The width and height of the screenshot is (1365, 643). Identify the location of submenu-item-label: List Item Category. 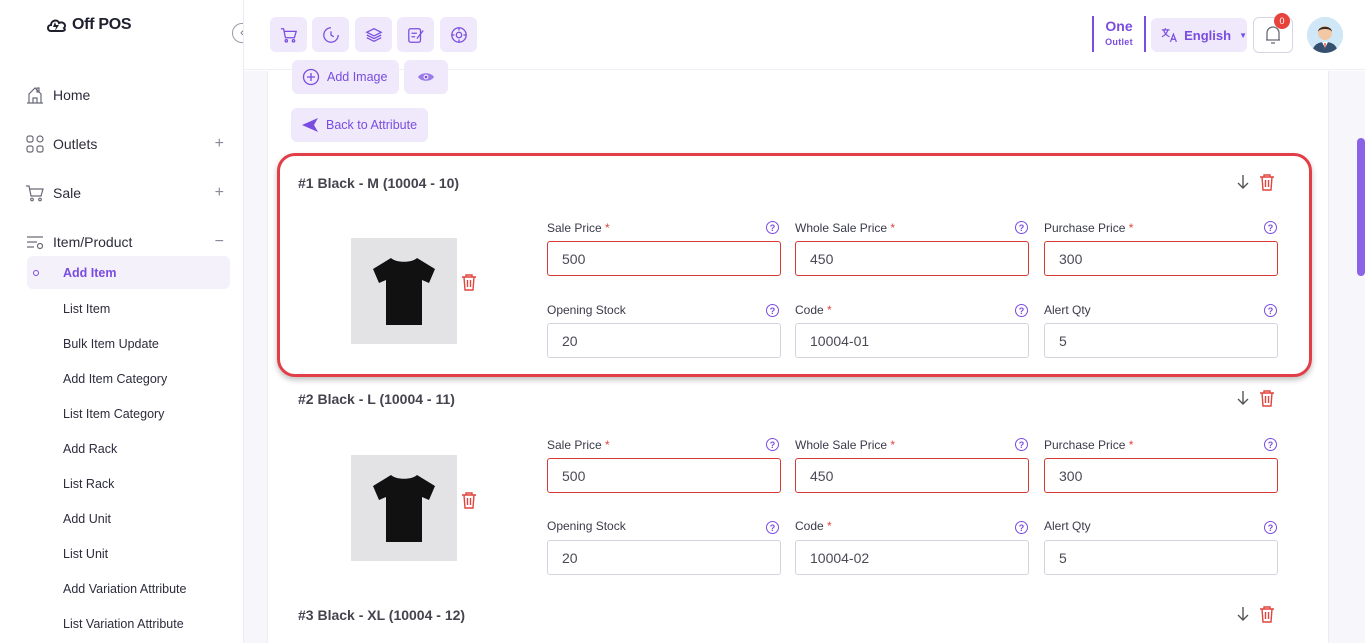
(114, 413).